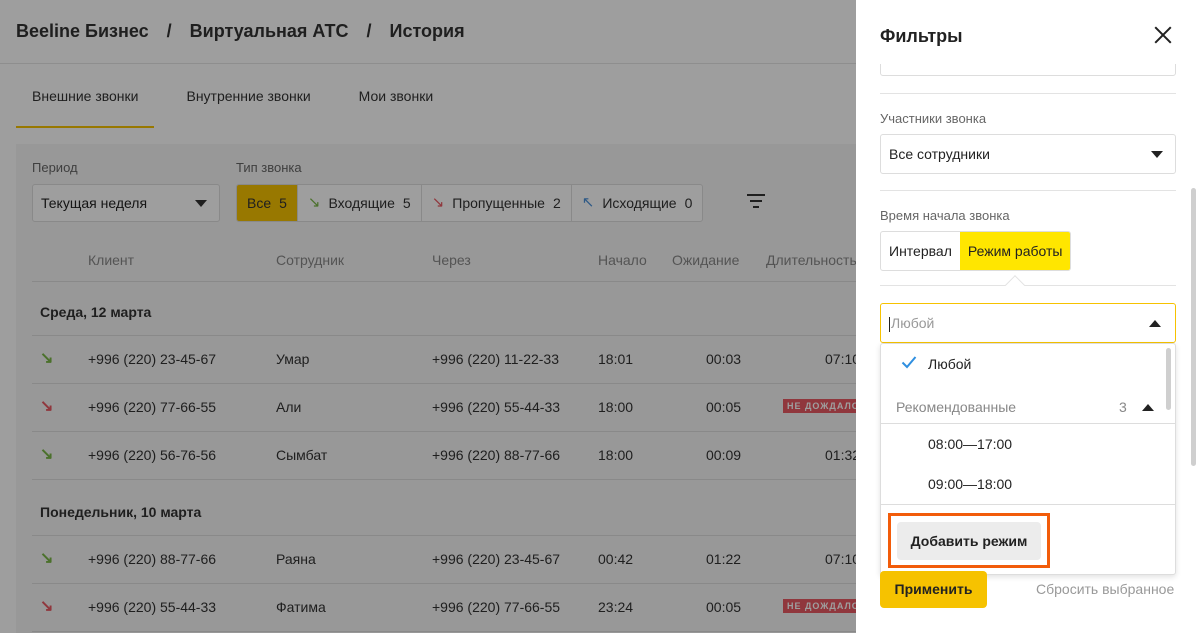 The image size is (1200, 633). I want to click on start-time-mode: Интервал Режим работы, so click(976, 251).